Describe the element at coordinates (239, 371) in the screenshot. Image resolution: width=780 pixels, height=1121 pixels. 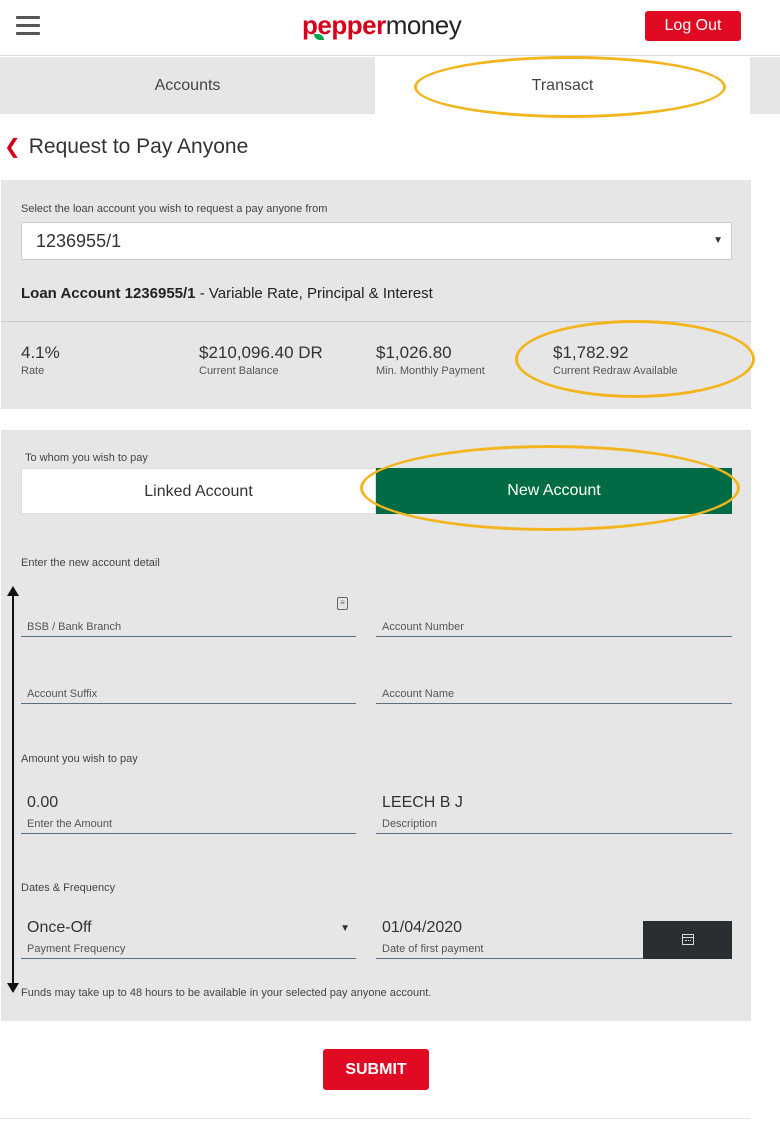
I see `stat-balance-label: Current Balance` at that location.